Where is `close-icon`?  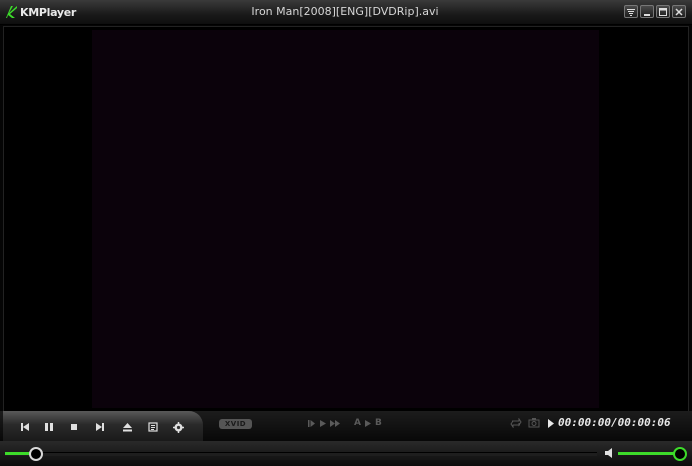 close-icon is located at coordinates (679, 11).